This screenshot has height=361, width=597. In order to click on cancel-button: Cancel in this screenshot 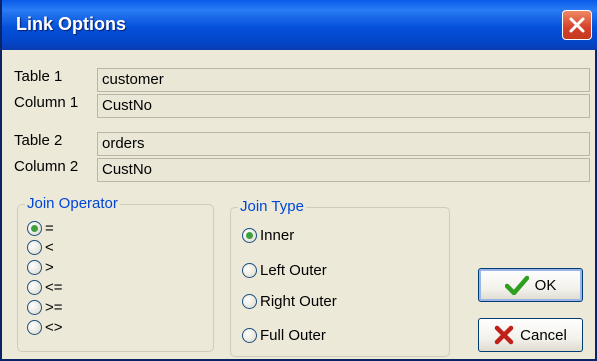, I will do `click(530, 335)`.